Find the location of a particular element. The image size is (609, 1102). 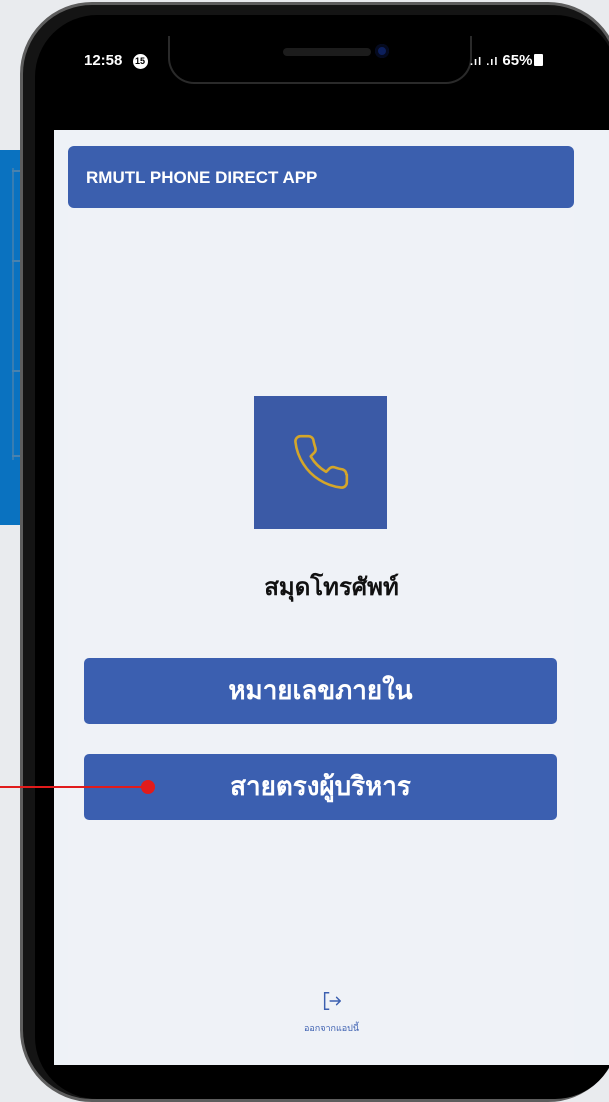

status-bar-left: 12:58 15 is located at coordinates (116, 60).